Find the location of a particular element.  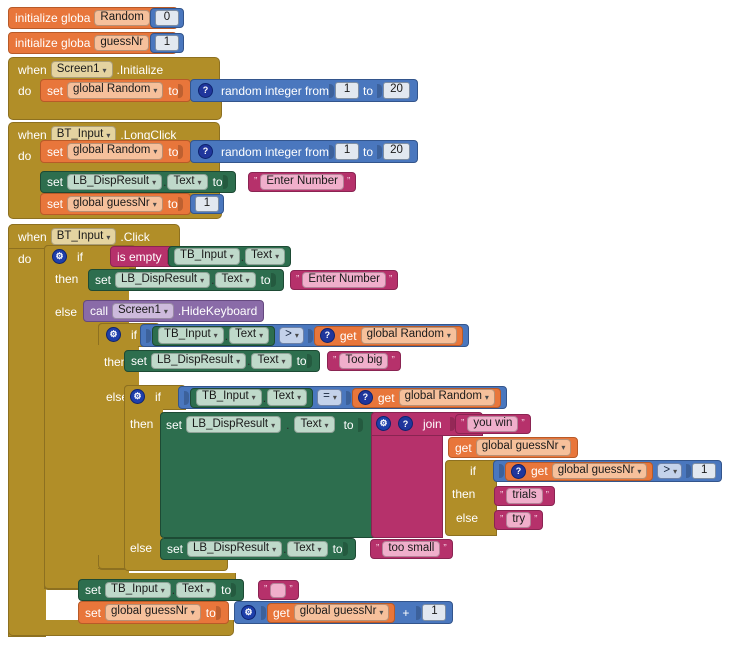

block-number-global-random: 0 is located at coordinates (167, 18).